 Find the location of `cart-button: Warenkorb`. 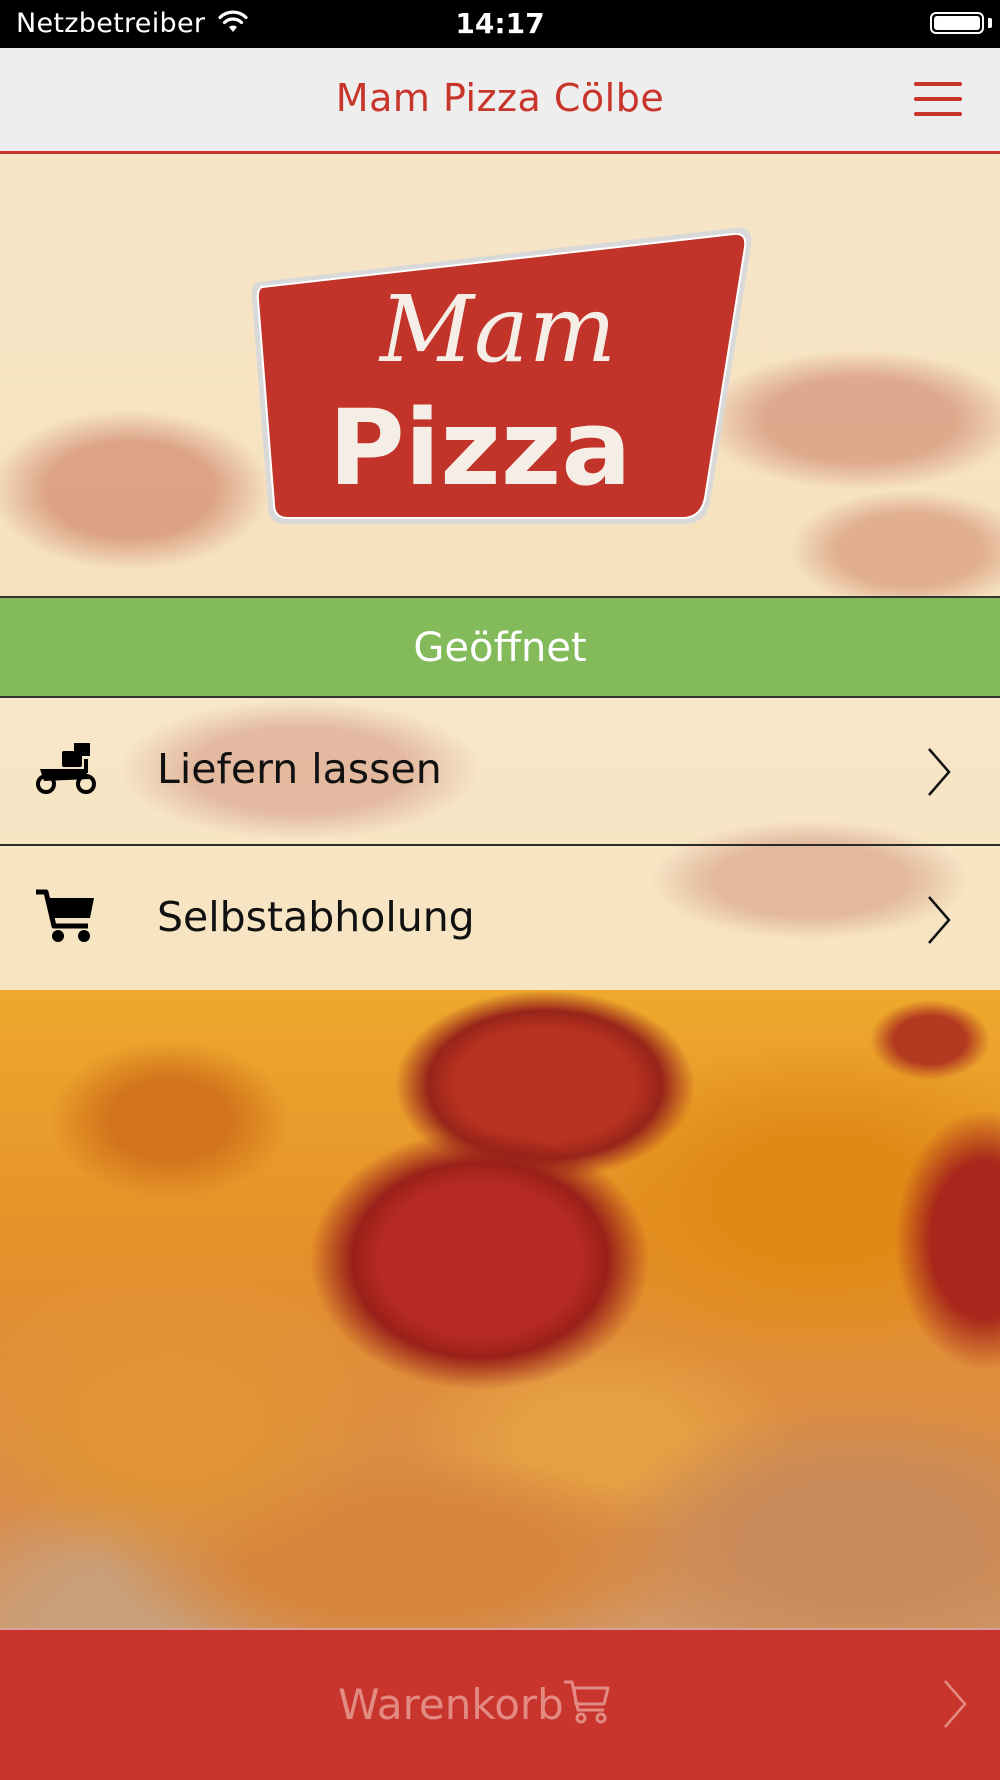

cart-button: Warenkorb is located at coordinates (500, 1704).